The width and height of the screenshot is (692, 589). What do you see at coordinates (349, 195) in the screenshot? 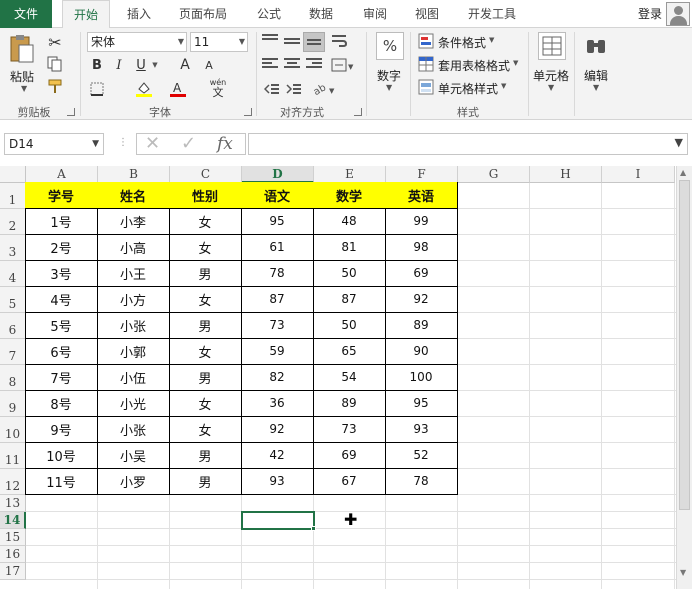
I see `table-header-cell: 数学` at bounding box center [349, 195].